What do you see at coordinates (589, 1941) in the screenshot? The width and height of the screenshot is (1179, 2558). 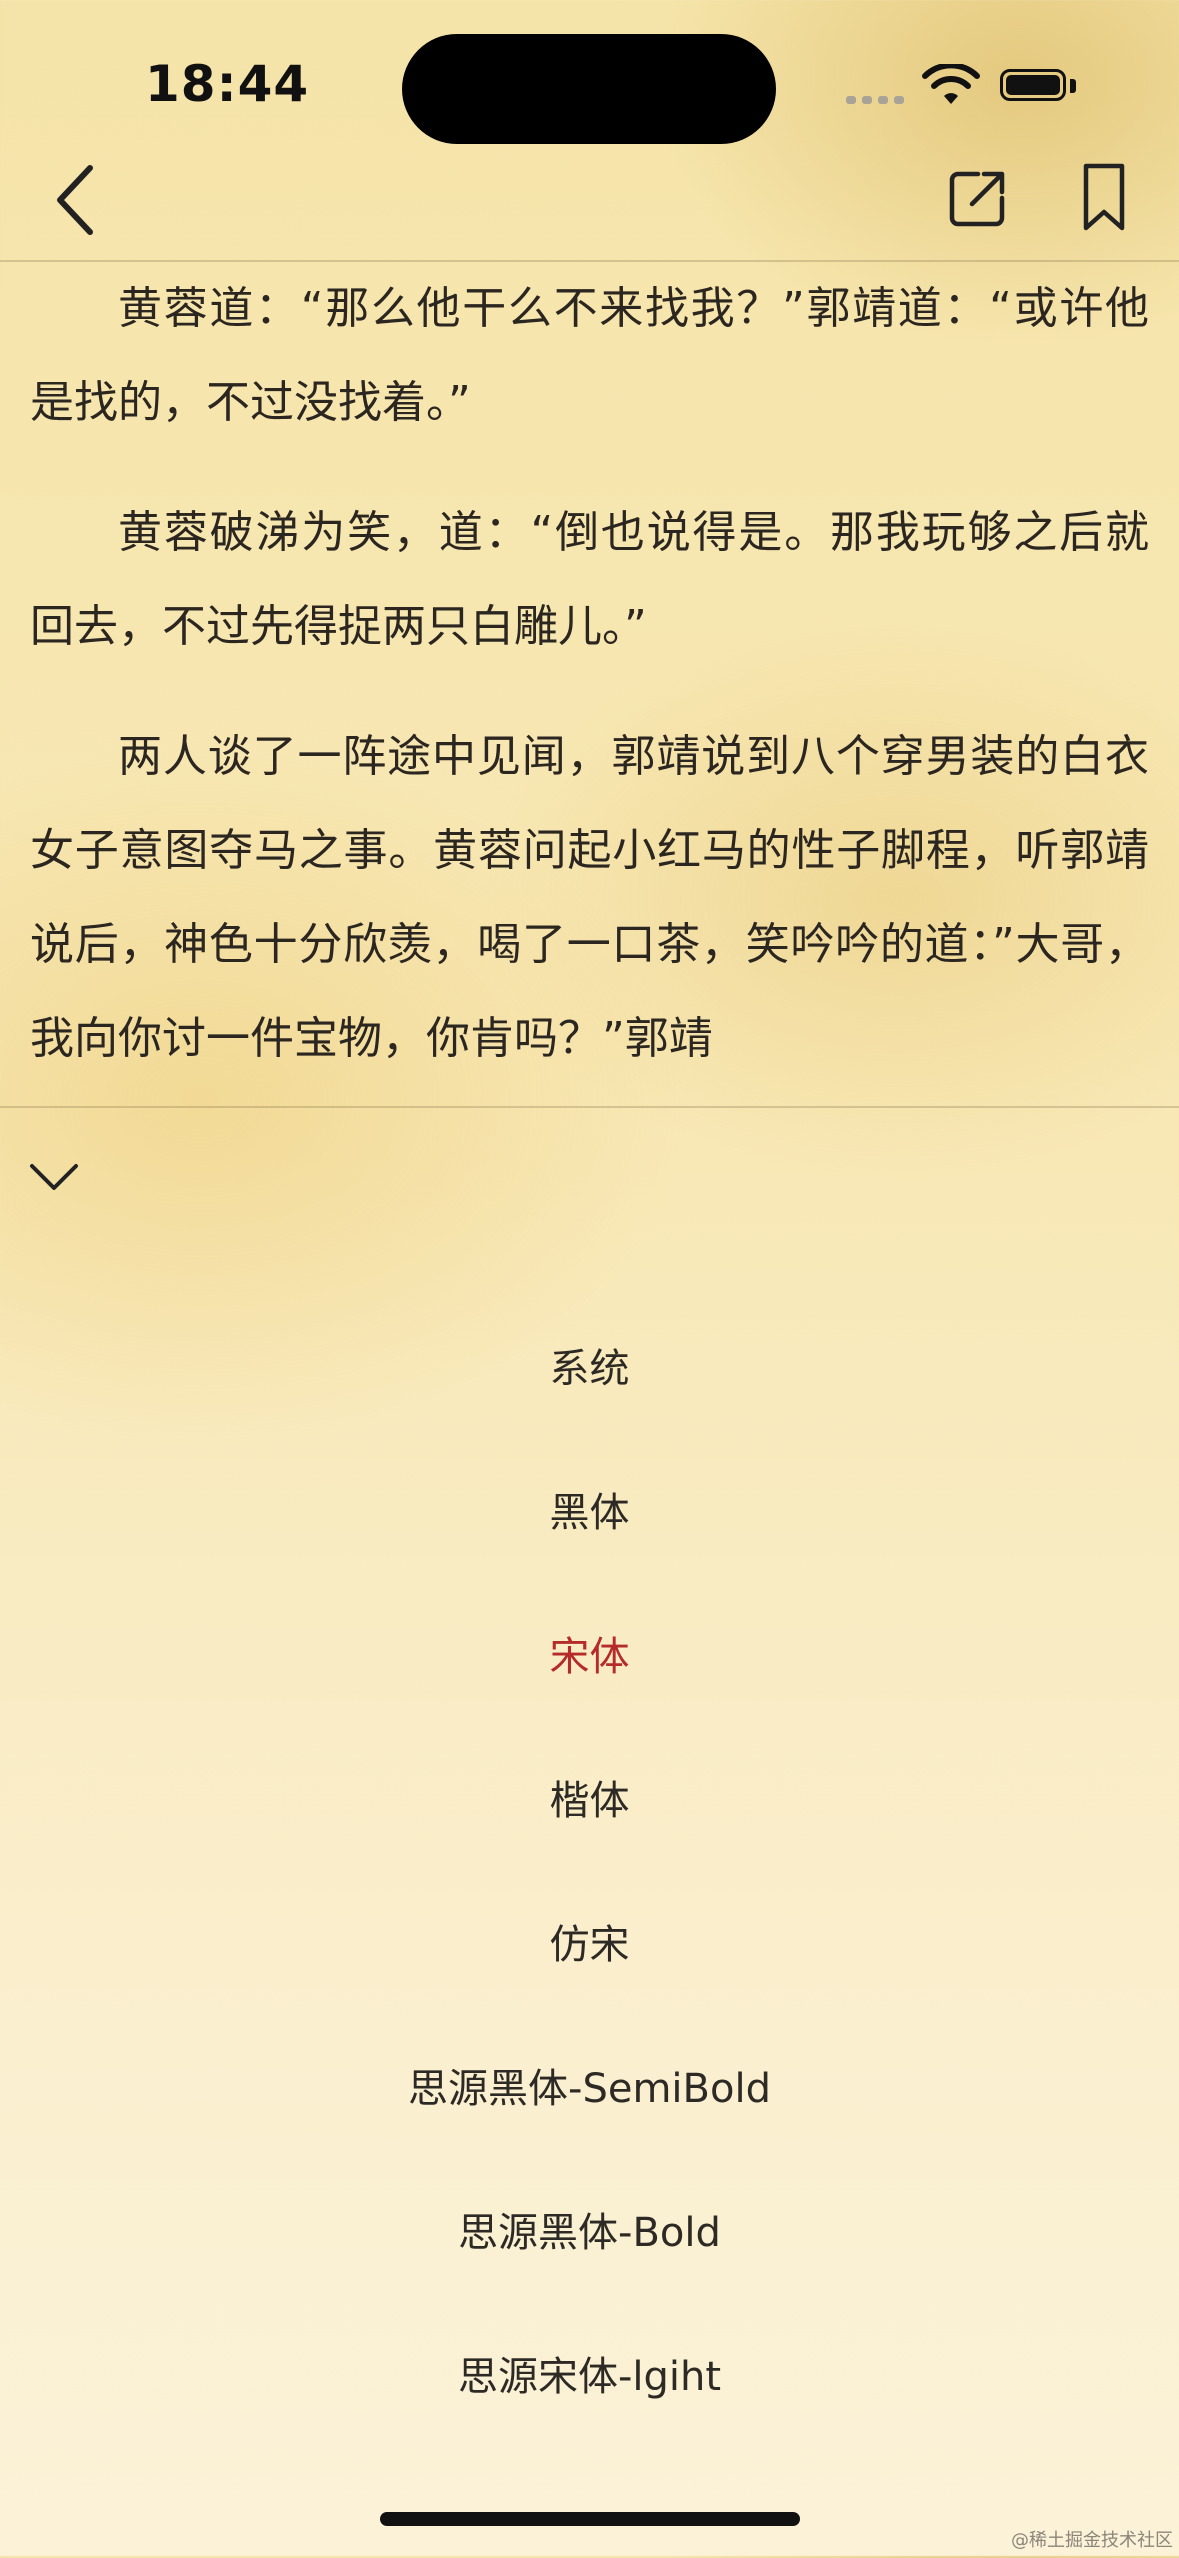 I see `font-option-fangsong: 仿宋` at bounding box center [589, 1941].